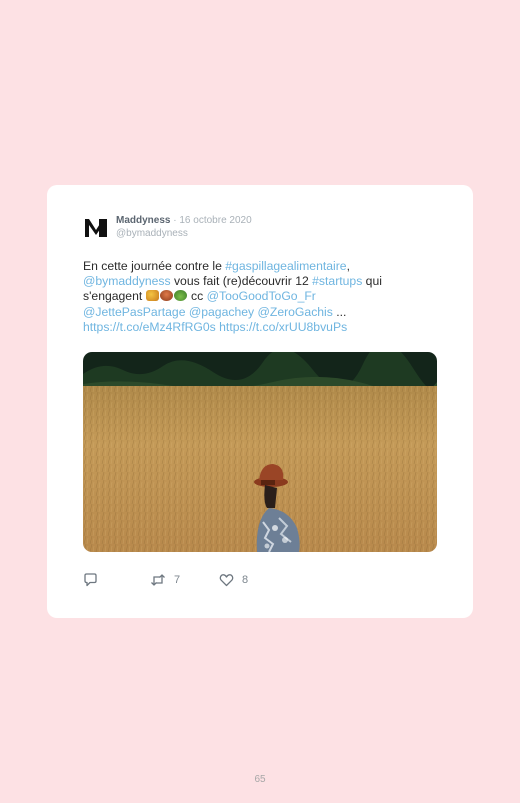 The height and width of the screenshot is (803, 520). What do you see at coordinates (177, 580) in the screenshot?
I see `retweet-count: 7` at bounding box center [177, 580].